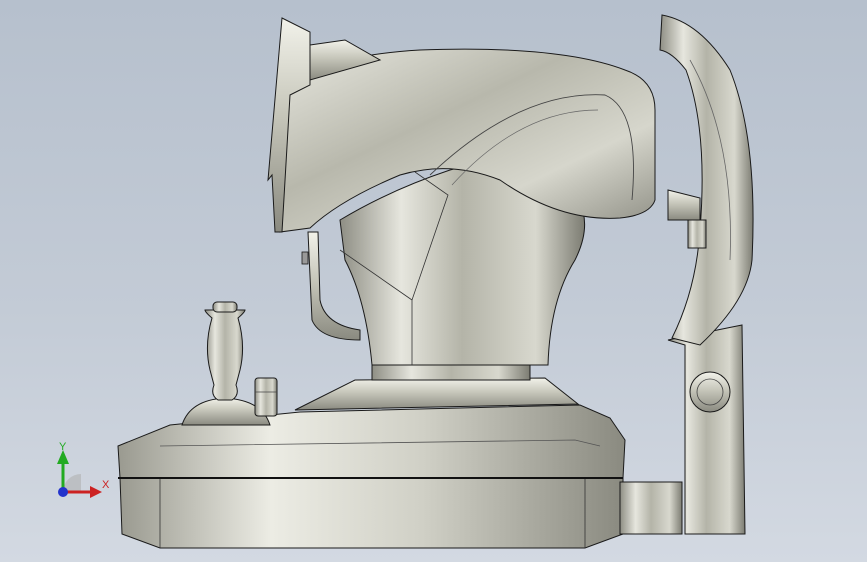  What do you see at coordinates (706, 180) in the screenshot?
I see `forehead-rest` at bounding box center [706, 180].